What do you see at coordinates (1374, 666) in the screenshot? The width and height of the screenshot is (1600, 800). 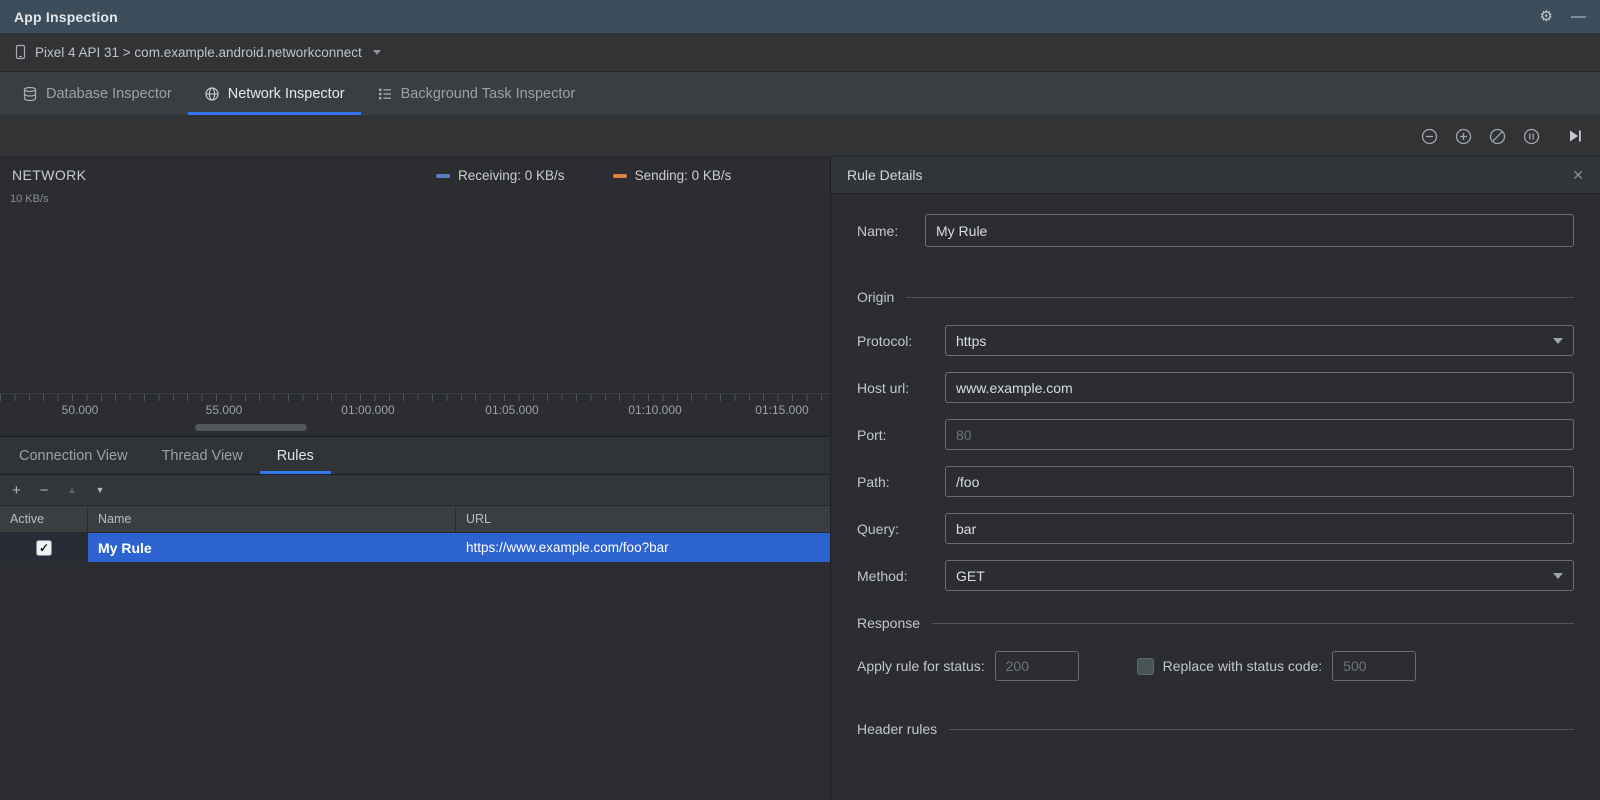 I see `replace-status-input` at bounding box center [1374, 666].